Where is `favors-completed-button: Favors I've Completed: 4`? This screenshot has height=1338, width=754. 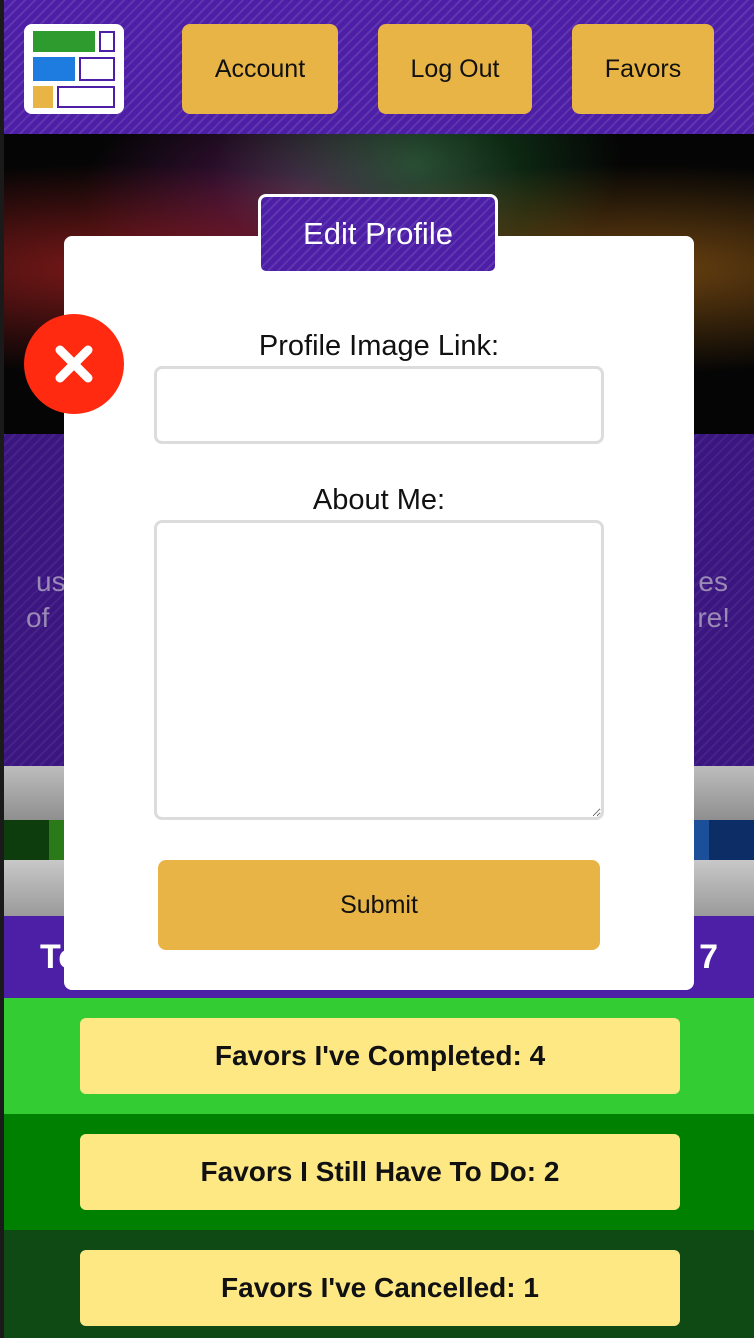
favors-completed-button: Favors I've Completed: 4 is located at coordinates (380, 1056).